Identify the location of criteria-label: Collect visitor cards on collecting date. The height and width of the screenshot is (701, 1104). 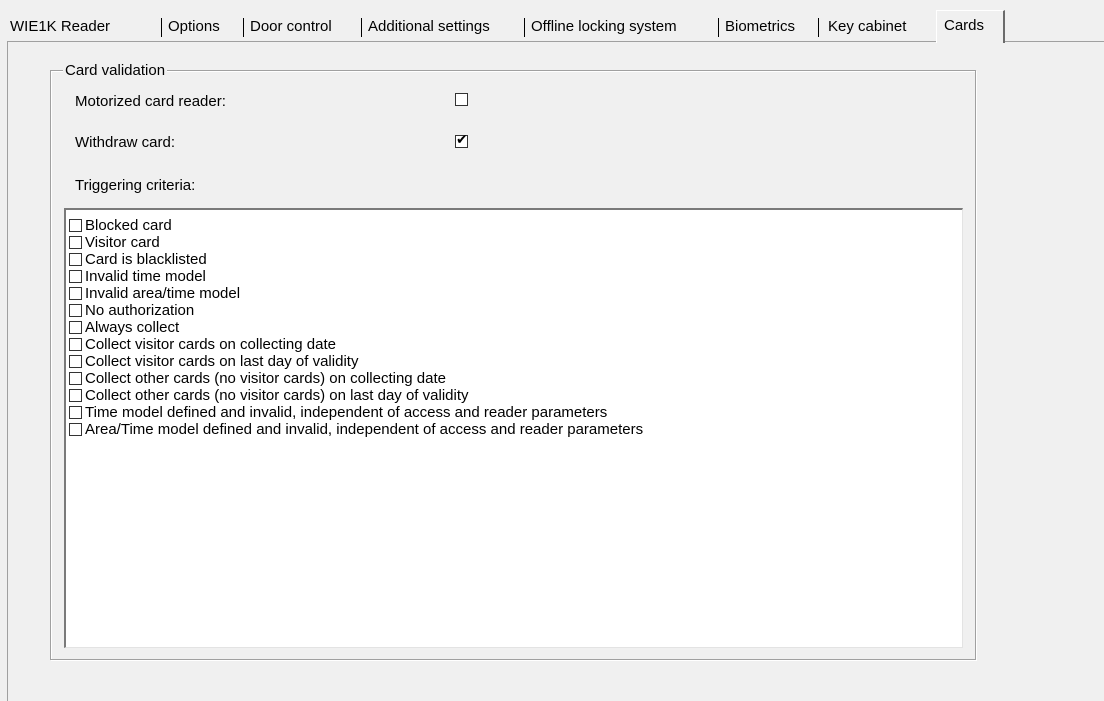
(210, 344).